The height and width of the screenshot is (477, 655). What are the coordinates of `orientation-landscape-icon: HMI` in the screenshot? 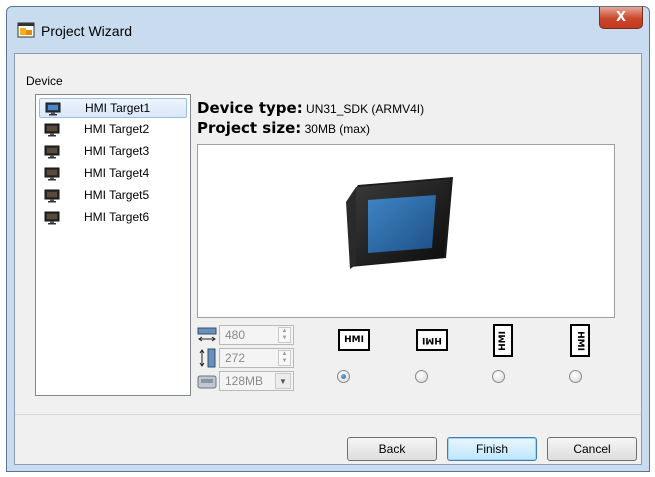 It's located at (354, 340).